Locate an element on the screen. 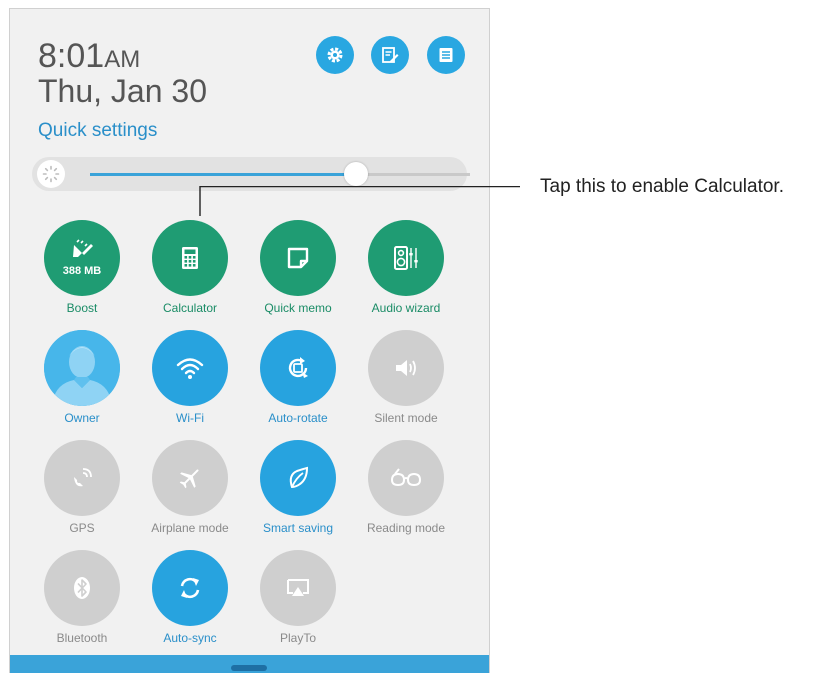  tile-wifi: Wi-Fi is located at coordinates (190, 377).